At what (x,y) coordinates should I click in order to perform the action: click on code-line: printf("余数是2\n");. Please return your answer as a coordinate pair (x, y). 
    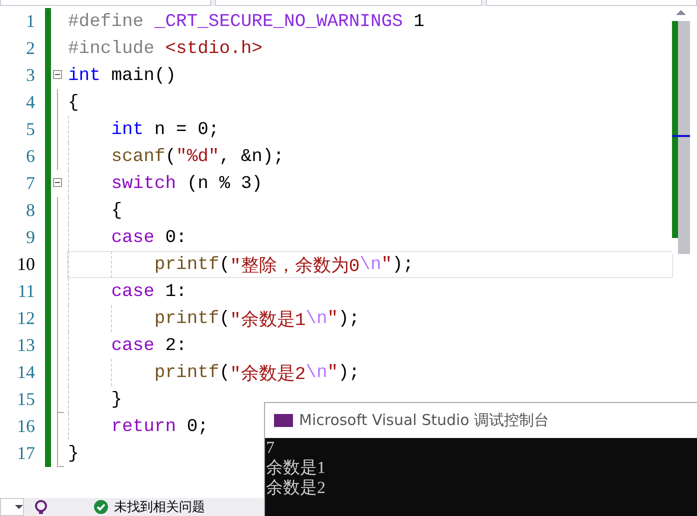
    Looking at the image, I should click on (214, 372).